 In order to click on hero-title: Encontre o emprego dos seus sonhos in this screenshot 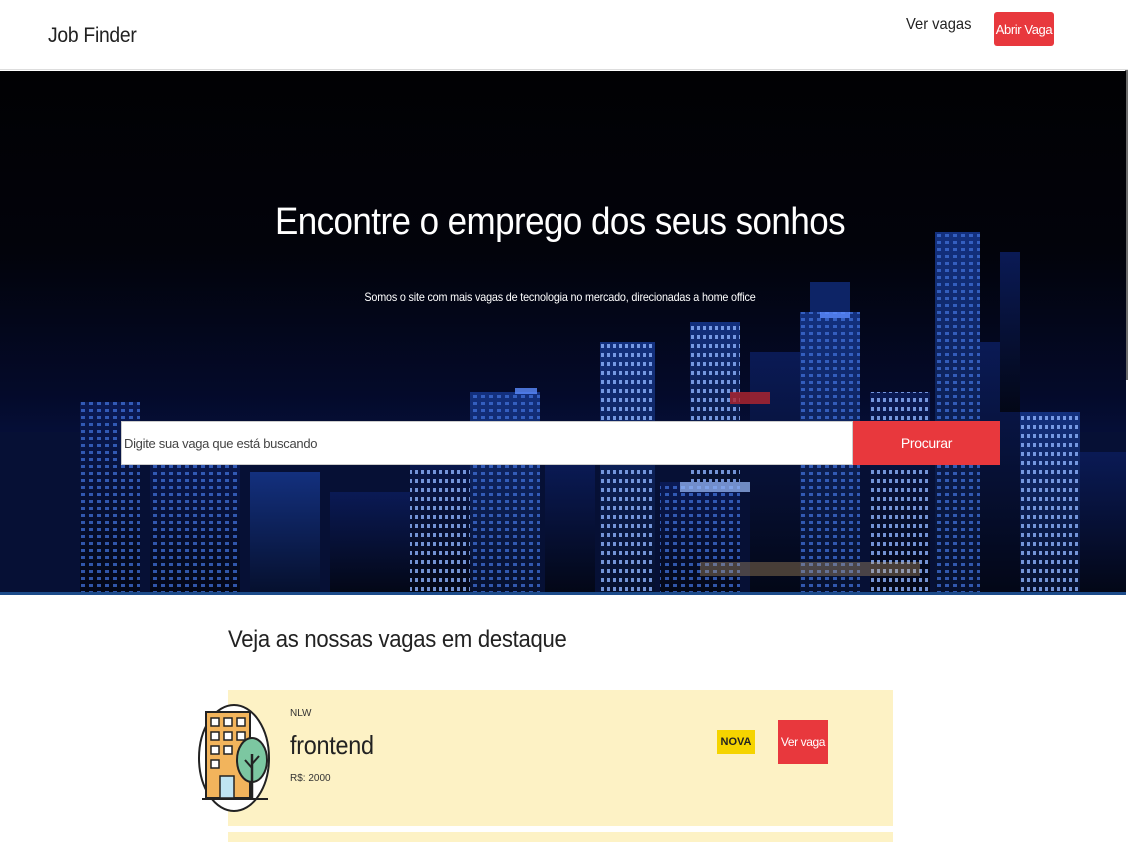, I will do `click(560, 222)`.